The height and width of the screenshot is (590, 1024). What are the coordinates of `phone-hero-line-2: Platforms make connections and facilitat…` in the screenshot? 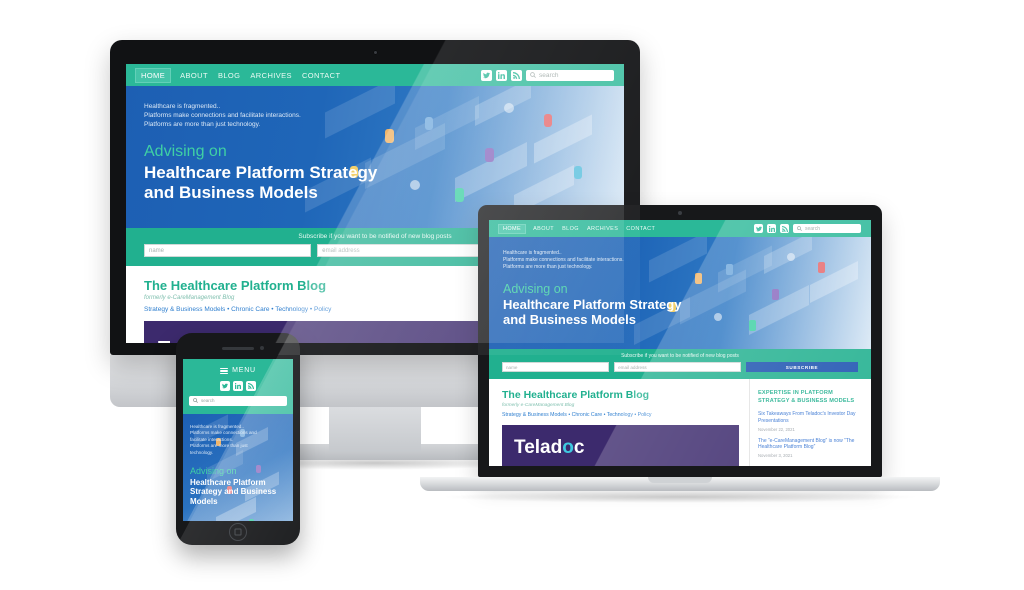 It's located at (223, 436).